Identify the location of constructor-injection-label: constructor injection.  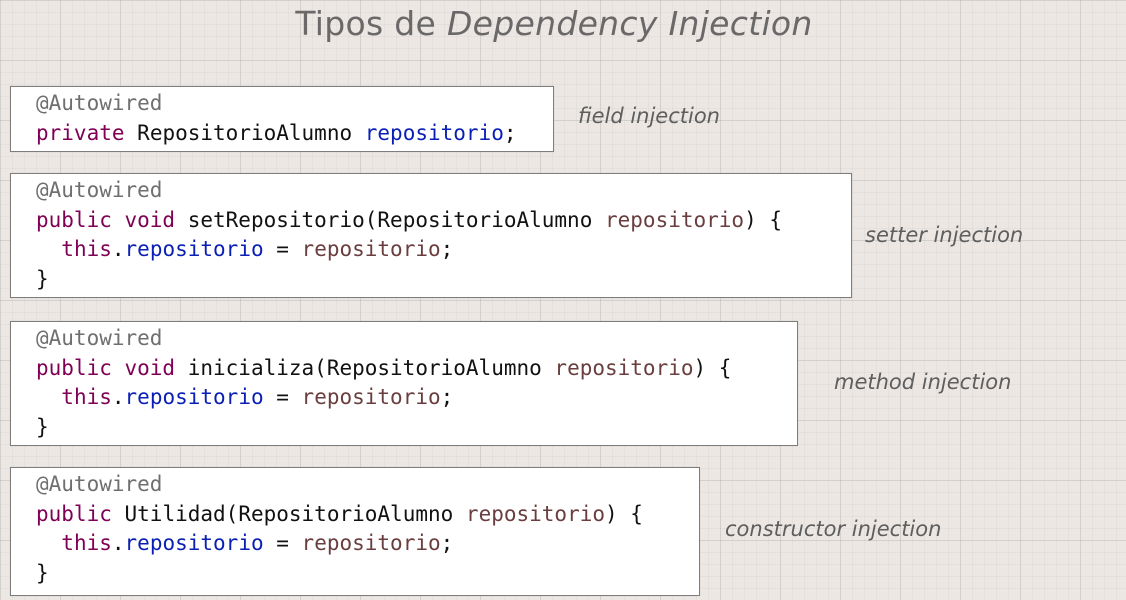
(833, 529).